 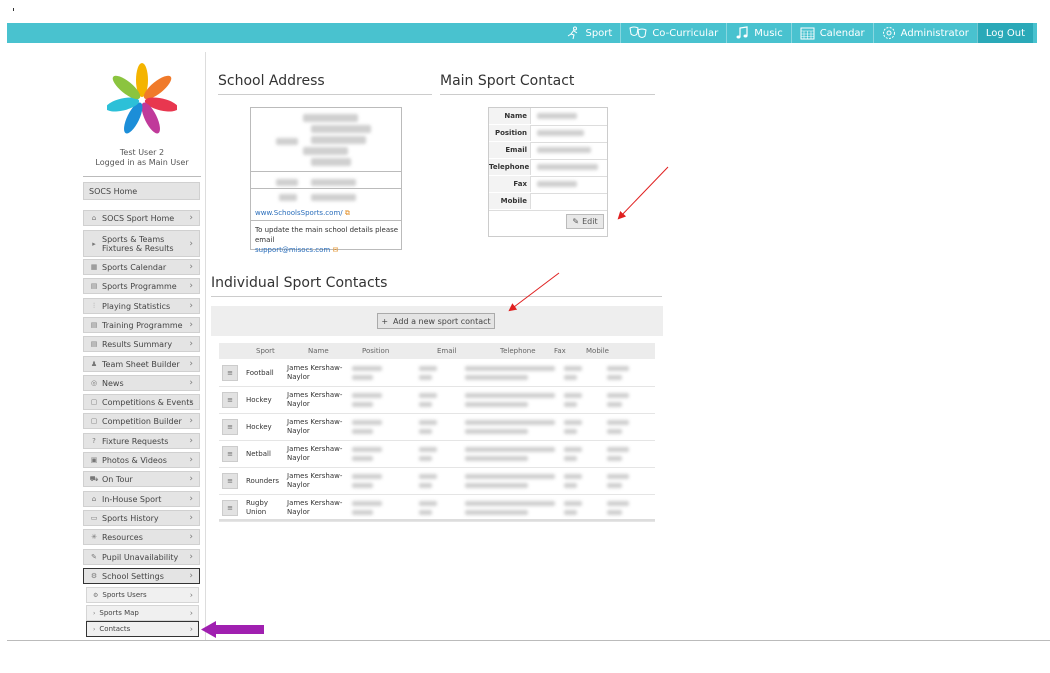 I want to click on footer-divider, so click(x=528, y=640).